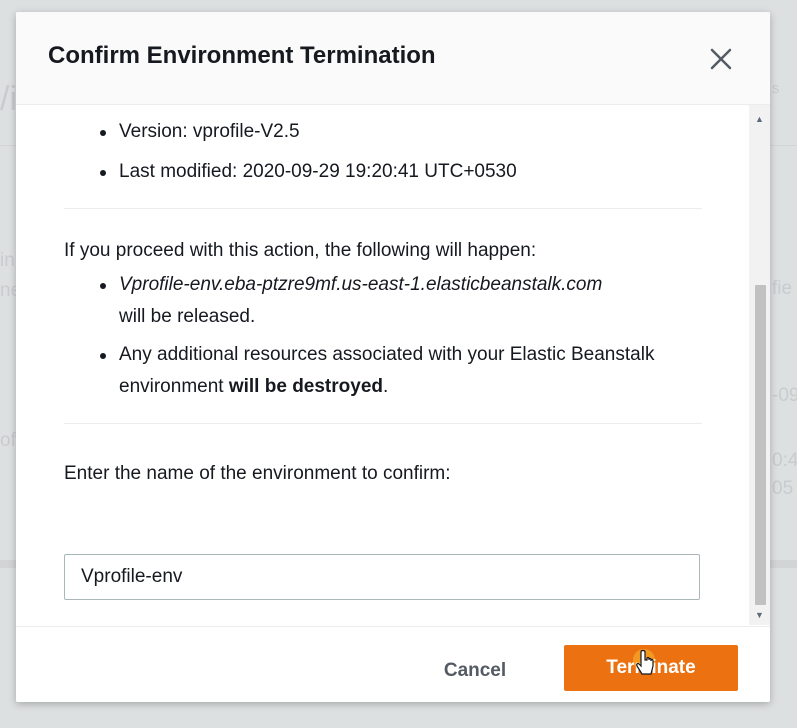  What do you see at coordinates (187, 316) in the screenshot?
I see `release-text: will be released.` at bounding box center [187, 316].